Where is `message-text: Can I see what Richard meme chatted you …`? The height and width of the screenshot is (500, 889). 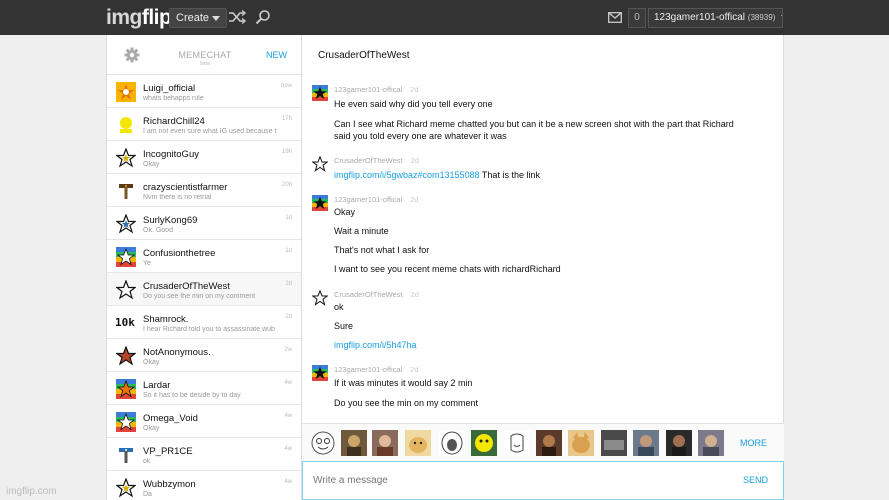 message-text: Can I see what Richard meme chatted you … is located at coordinates (534, 124).